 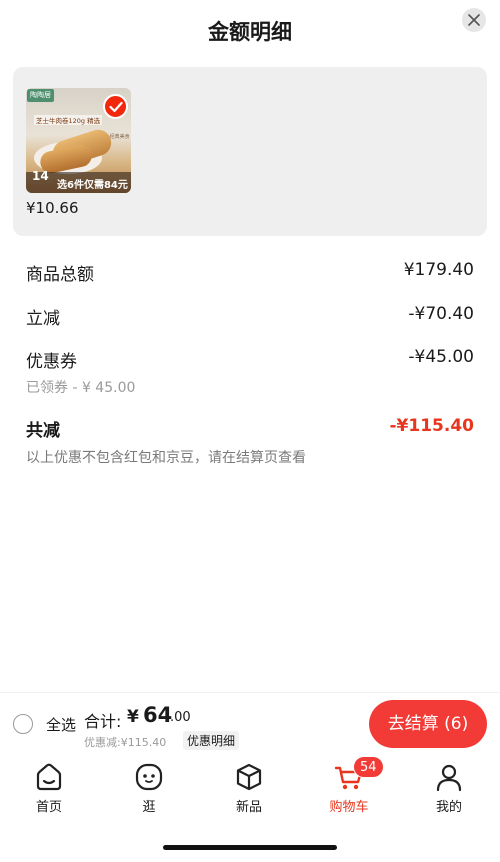 I want to click on product-image-qty: 14, so click(x=40, y=176).